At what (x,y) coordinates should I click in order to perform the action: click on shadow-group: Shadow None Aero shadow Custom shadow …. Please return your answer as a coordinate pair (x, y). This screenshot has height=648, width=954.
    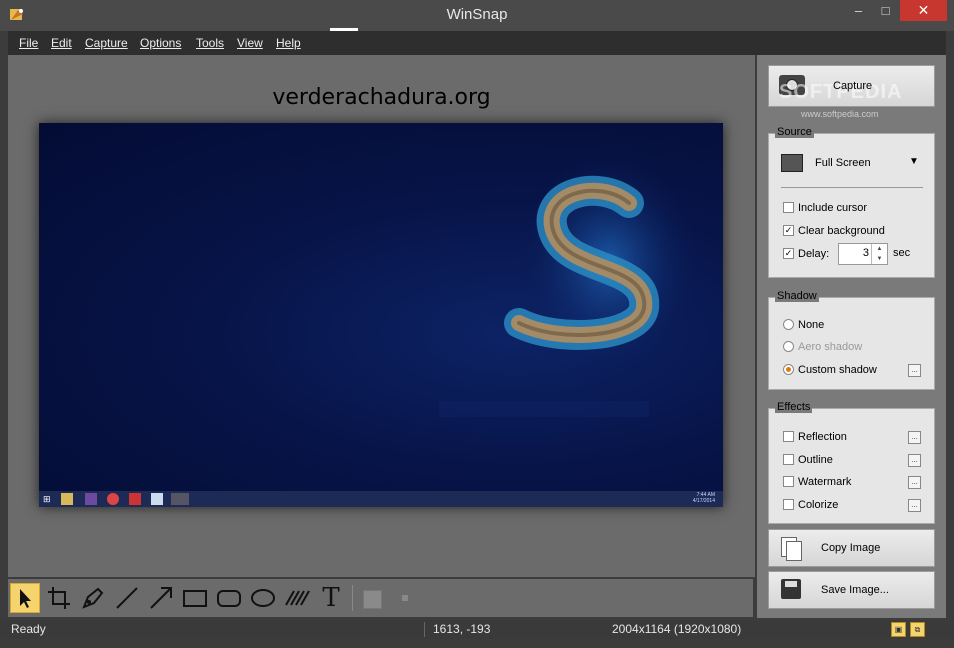
    Looking at the image, I should click on (851, 340).